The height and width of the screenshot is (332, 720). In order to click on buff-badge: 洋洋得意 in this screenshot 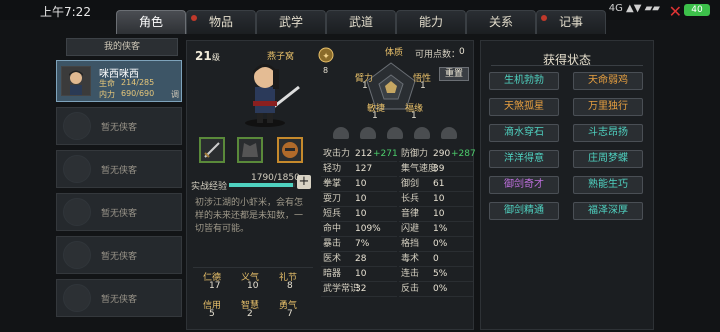, I will do `click(524, 159)`.